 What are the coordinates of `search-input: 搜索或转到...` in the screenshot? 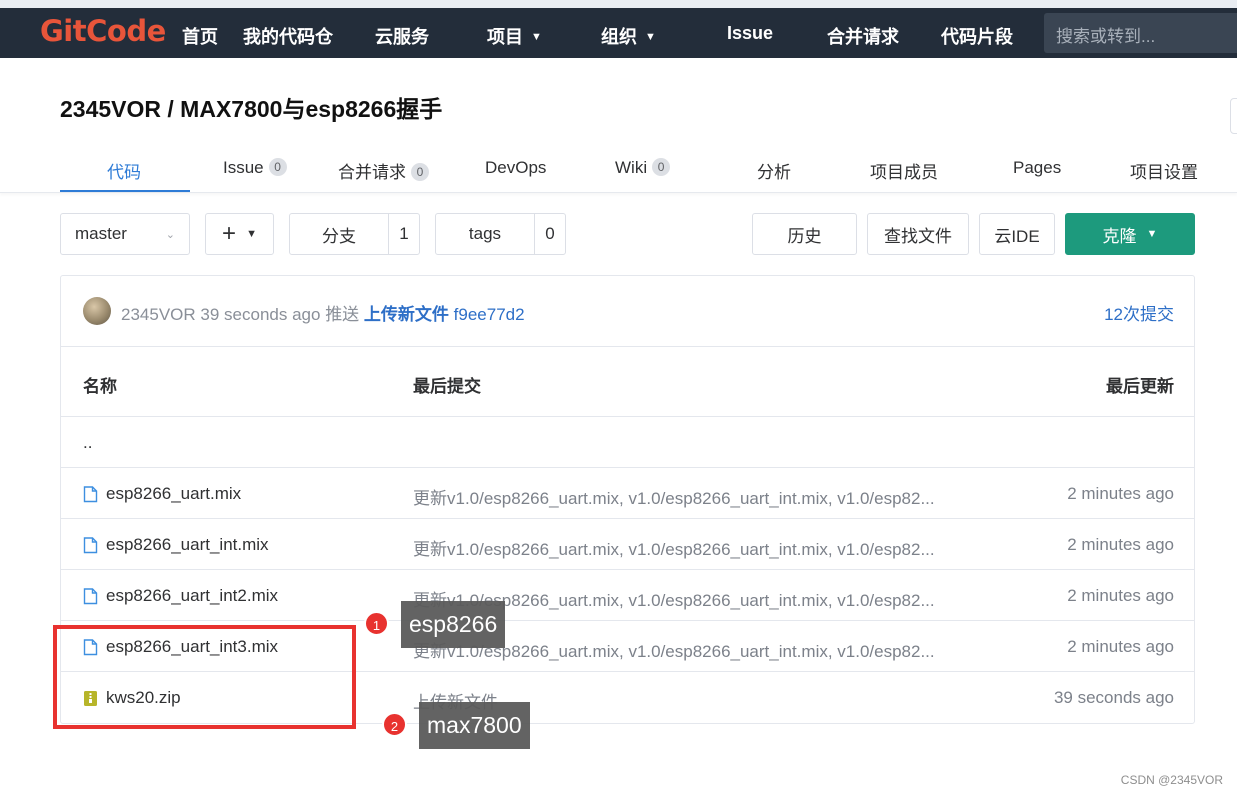 It's located at (1140, 33).